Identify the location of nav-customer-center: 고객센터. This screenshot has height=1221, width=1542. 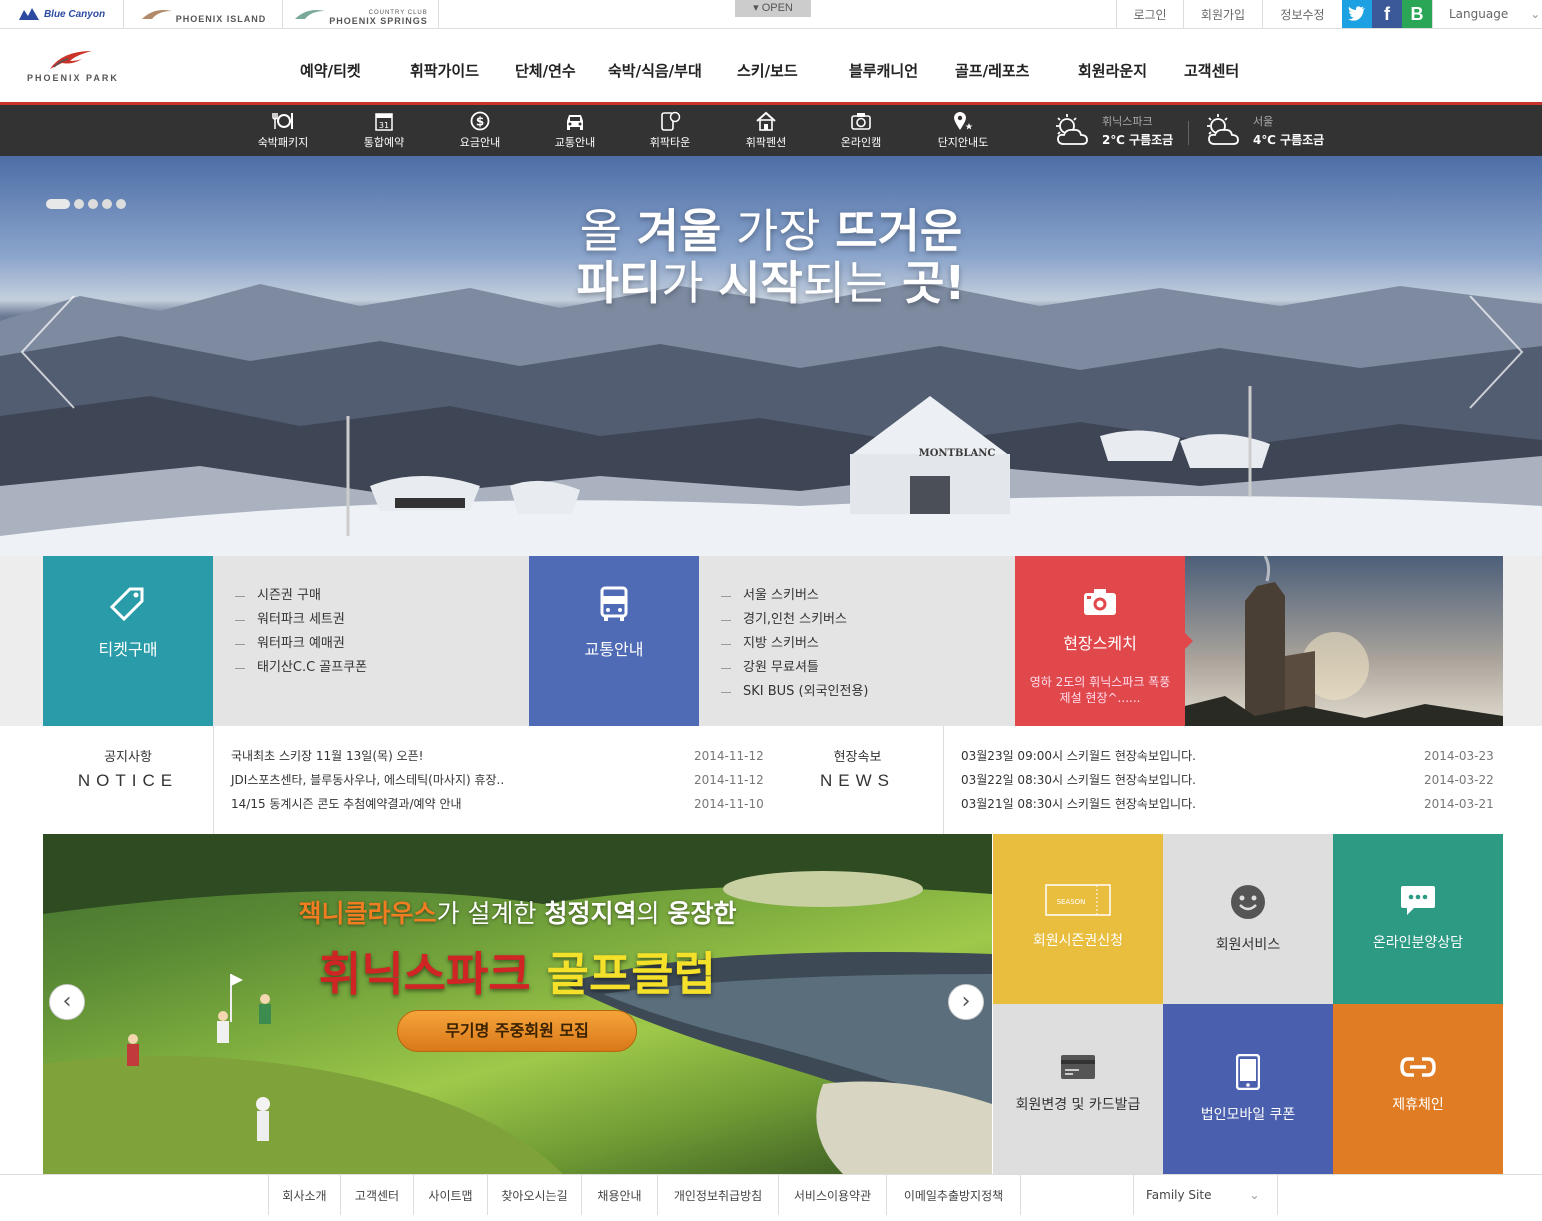
(1211, 70).